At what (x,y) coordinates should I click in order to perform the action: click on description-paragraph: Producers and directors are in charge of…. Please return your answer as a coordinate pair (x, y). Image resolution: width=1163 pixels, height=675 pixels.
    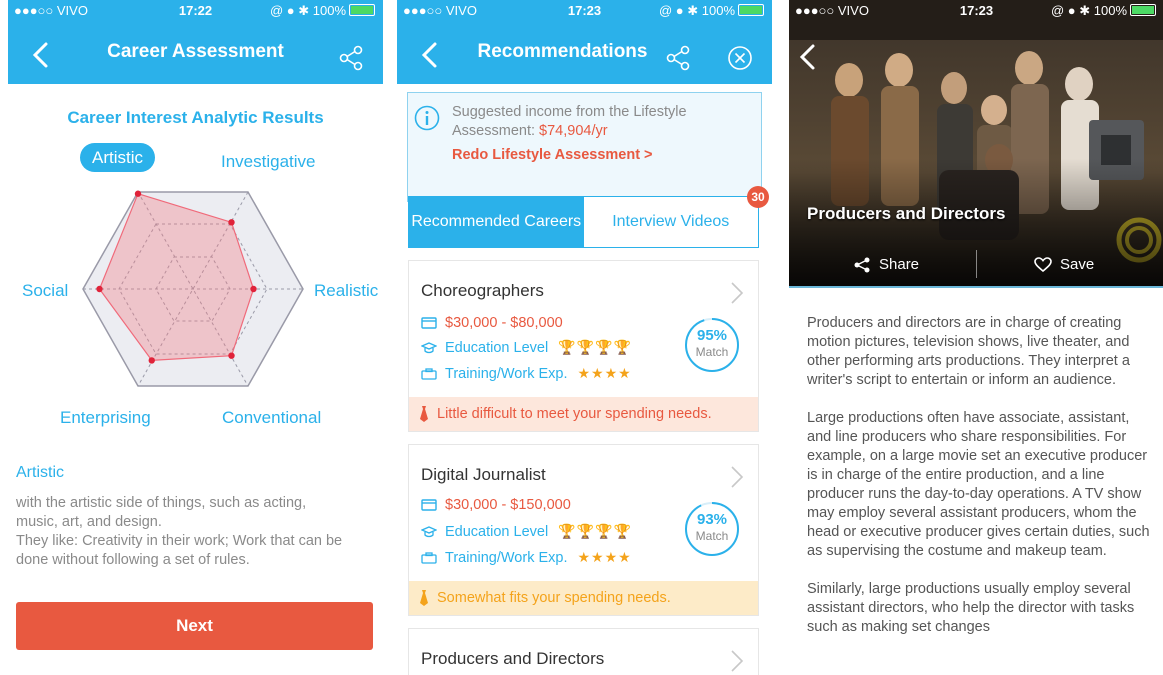
    Looking at the image, I should click on (968, 351).